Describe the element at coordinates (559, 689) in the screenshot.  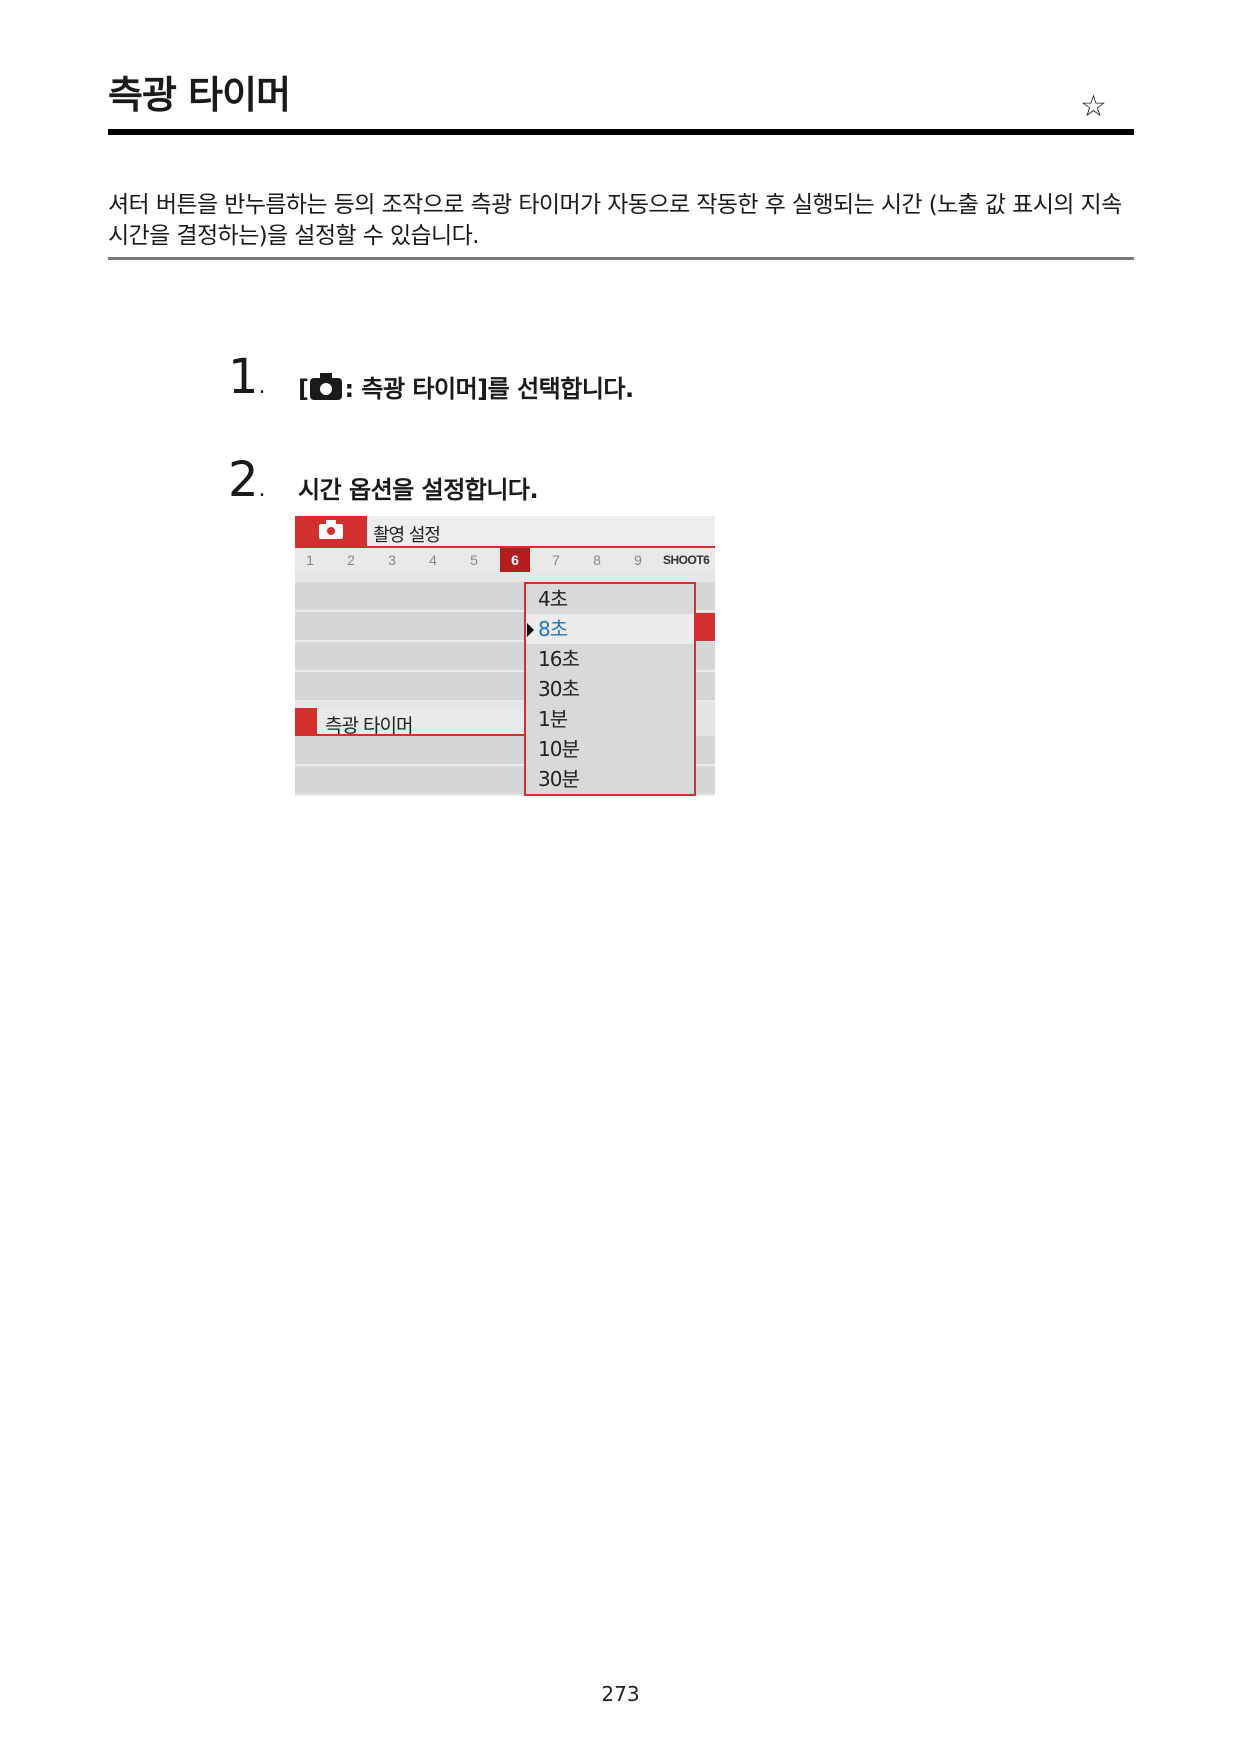
I see `option-item: 30초` at that location.